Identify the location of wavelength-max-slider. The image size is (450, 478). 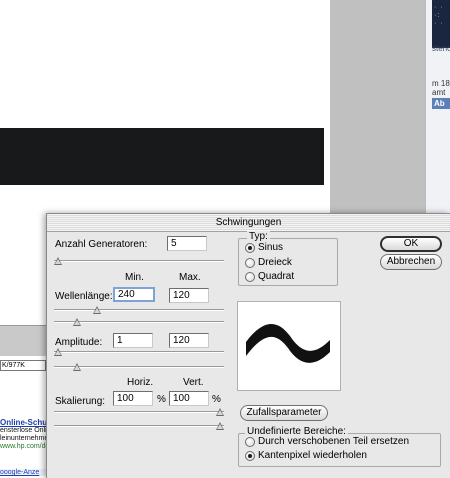
(139, 322).